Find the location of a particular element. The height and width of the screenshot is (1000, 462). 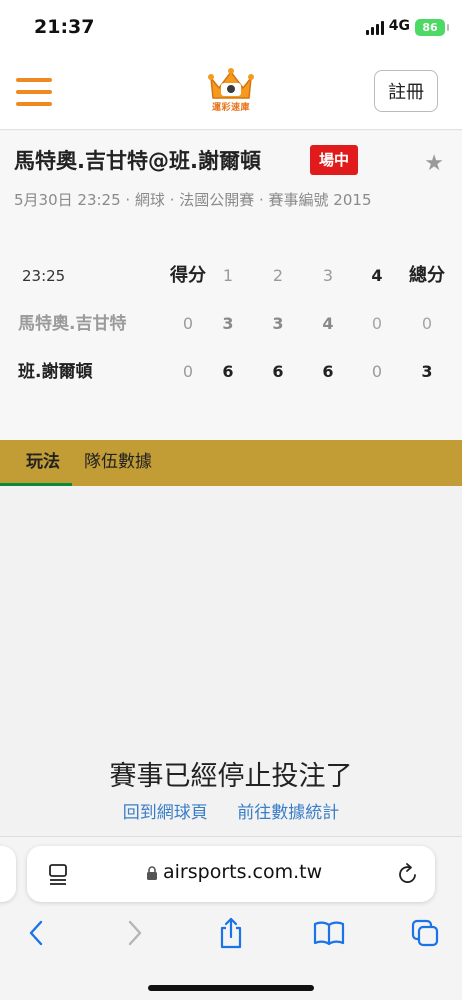

tab-bar: 玩法 隊伍數據 is located at coordinates (231, 463).